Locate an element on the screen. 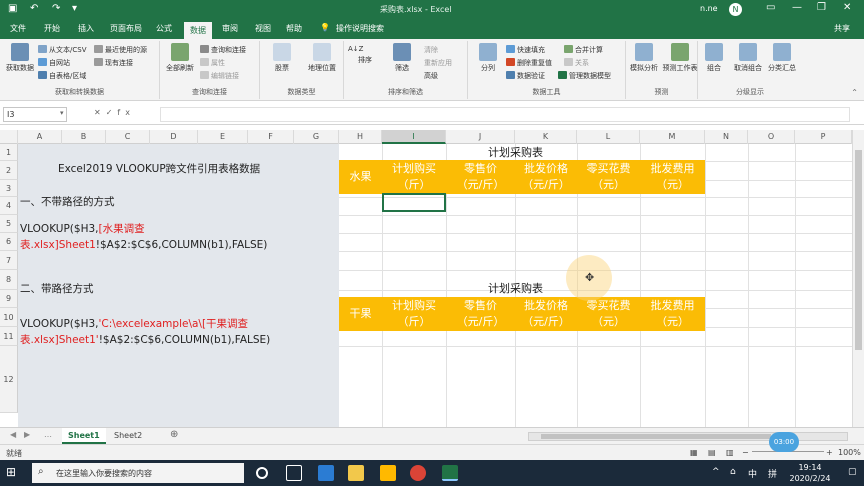 This screenshot has width=864, height=486. zoom-in-icon: + is located at coordinates (829, 452).